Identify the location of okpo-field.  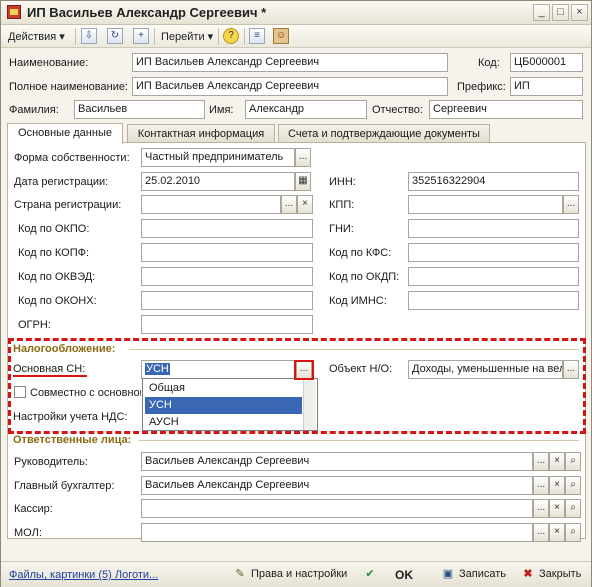
(227, 228).